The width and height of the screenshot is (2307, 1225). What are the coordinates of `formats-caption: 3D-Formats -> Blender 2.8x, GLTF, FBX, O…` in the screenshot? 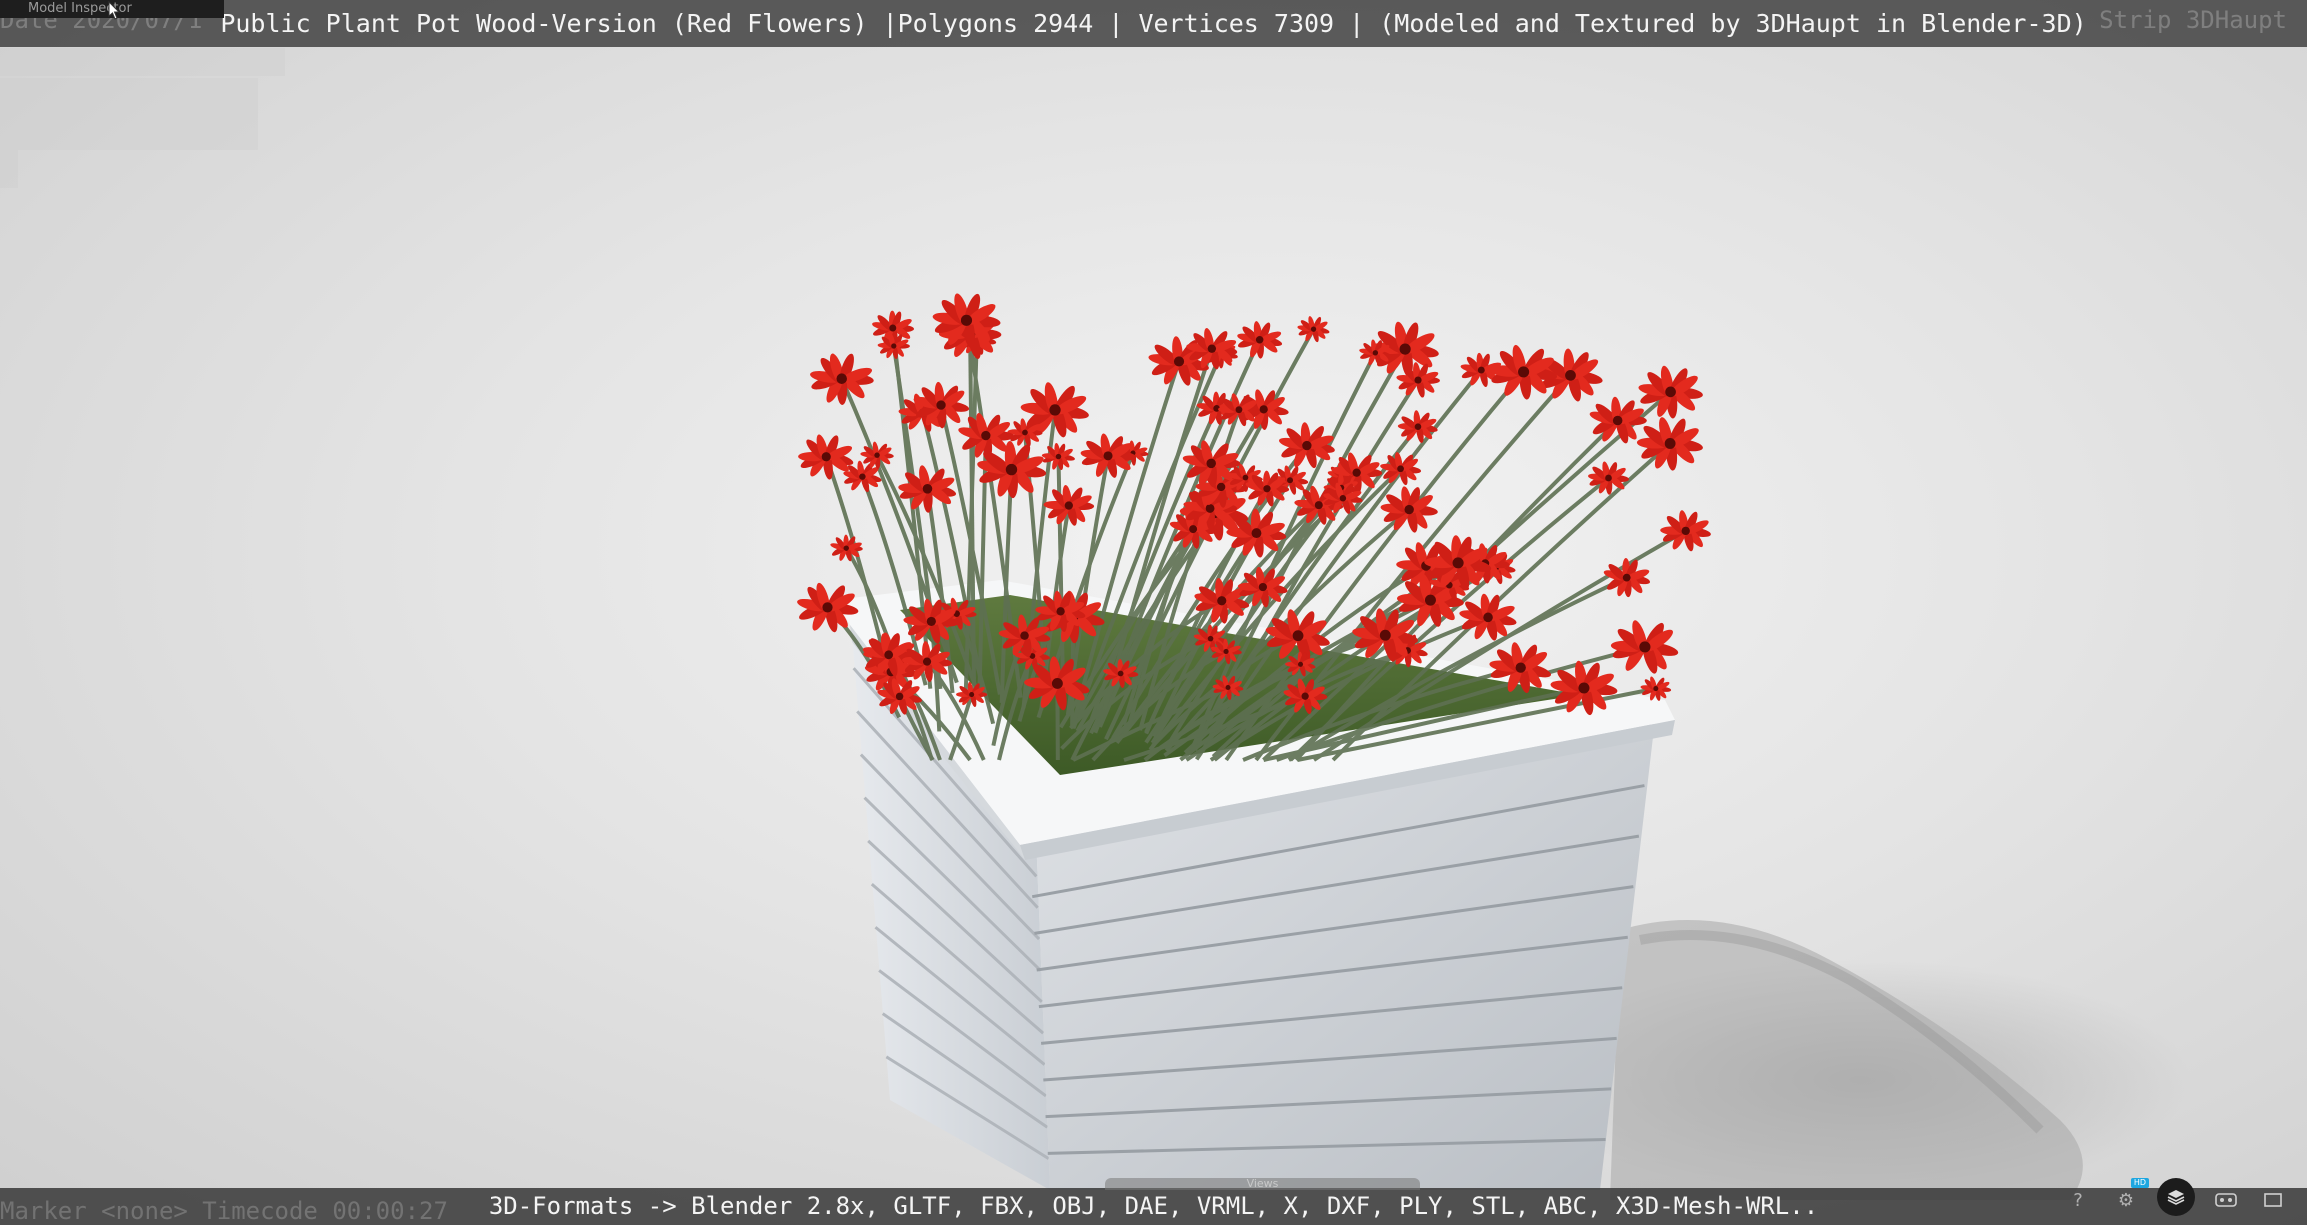 It's located at (1153, 1206).